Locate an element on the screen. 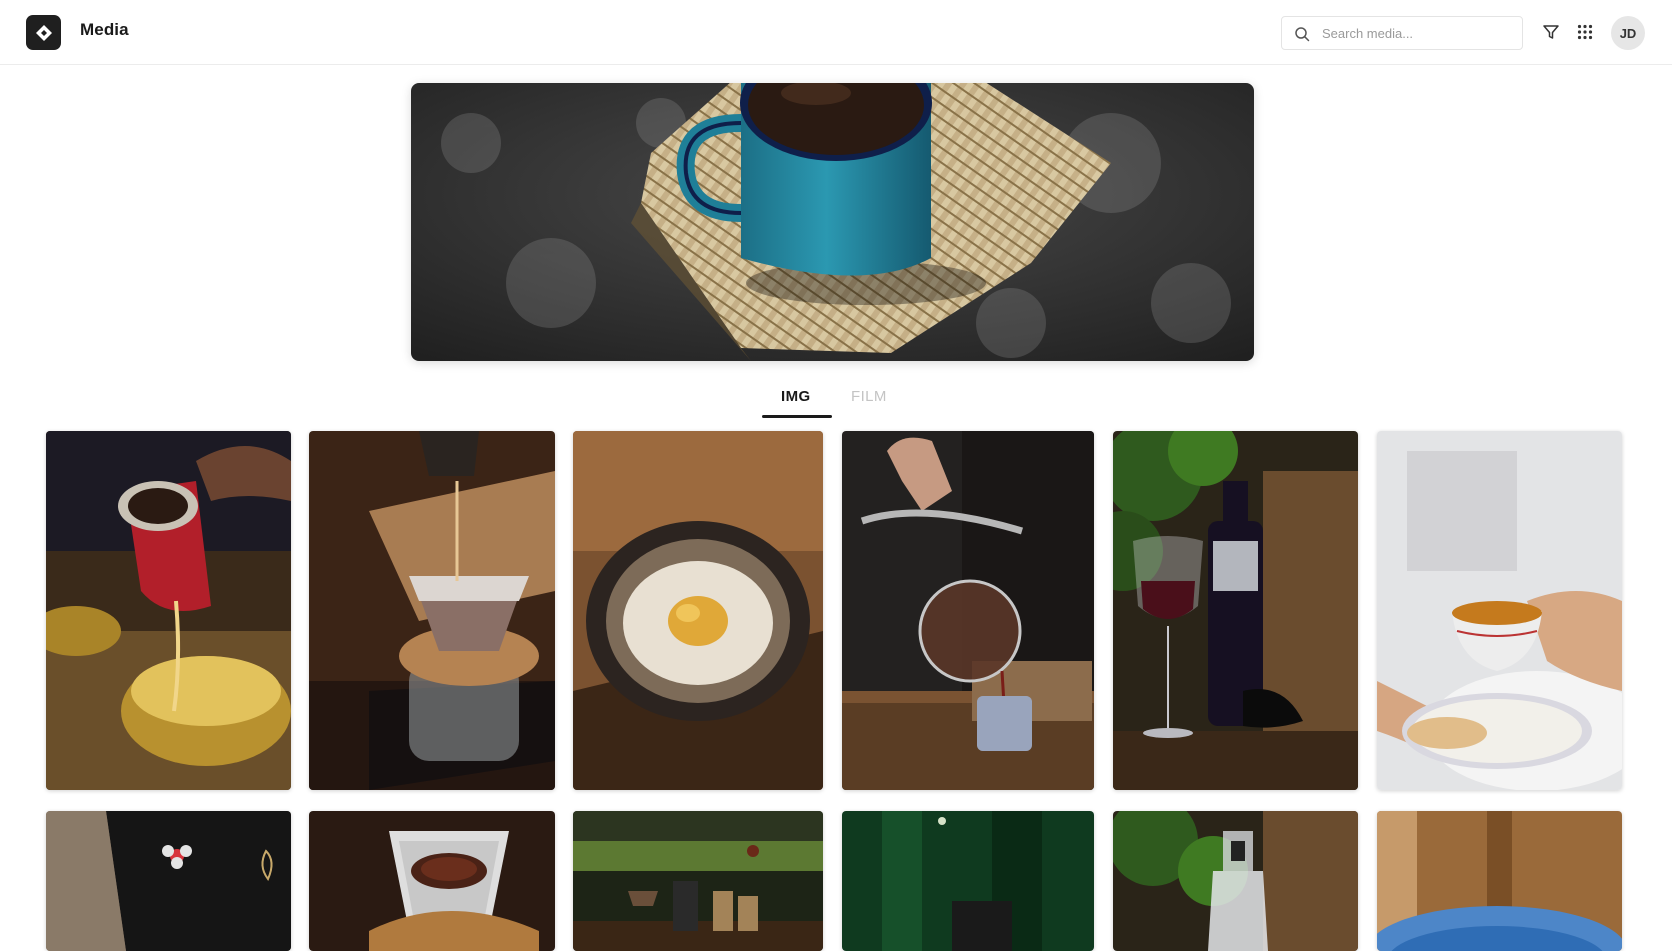 The height and width of the screenshot is (951, 1672). app-title: Media is located at coordinates (104, 29).